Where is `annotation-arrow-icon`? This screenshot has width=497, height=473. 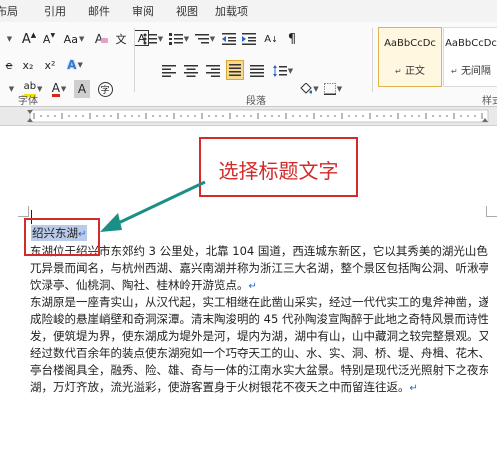
annotation-arrow-icon is located at coordinates (153, 206).